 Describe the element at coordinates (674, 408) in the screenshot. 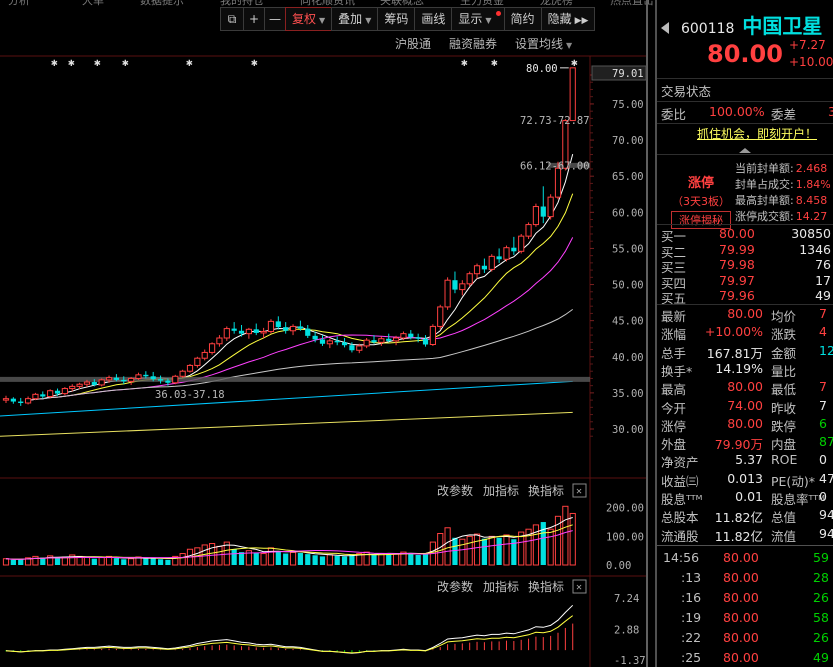

I see `stat-label: 今开` at that location.